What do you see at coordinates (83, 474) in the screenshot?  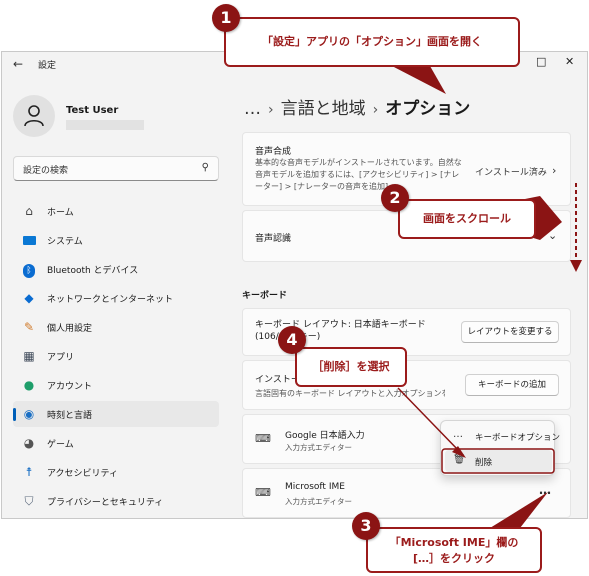 I see `sidebar-item-label: アクセシビリティ` at bounding box center [83, 474].